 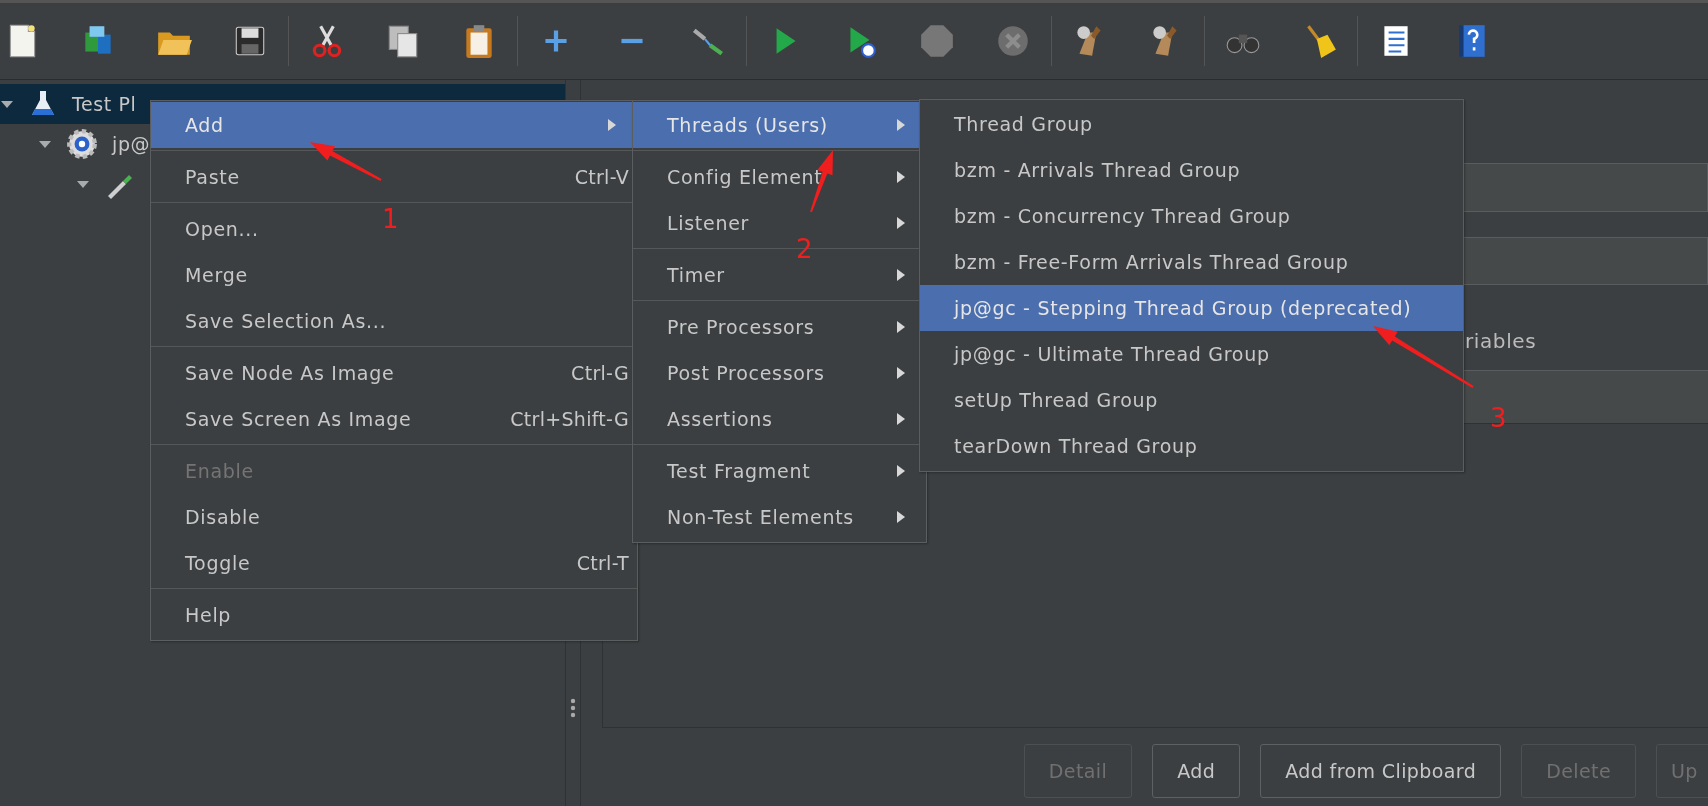 I want to click on shortcut-text: Ctrl+Shift-G, so click(x=569, y=419).